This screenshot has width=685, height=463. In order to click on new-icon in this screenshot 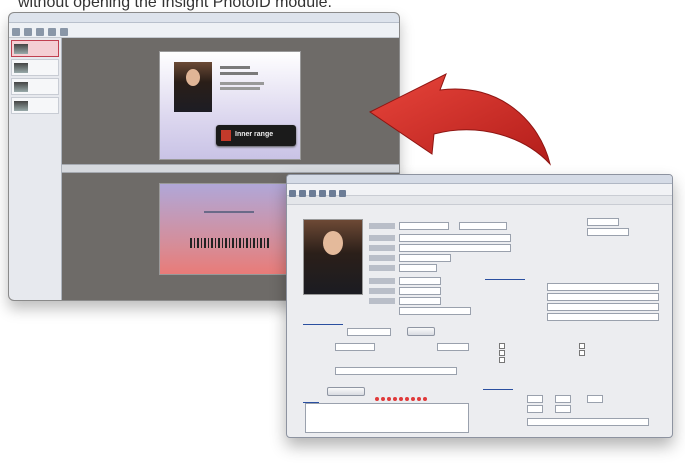, I will do `click(16, 32)`.